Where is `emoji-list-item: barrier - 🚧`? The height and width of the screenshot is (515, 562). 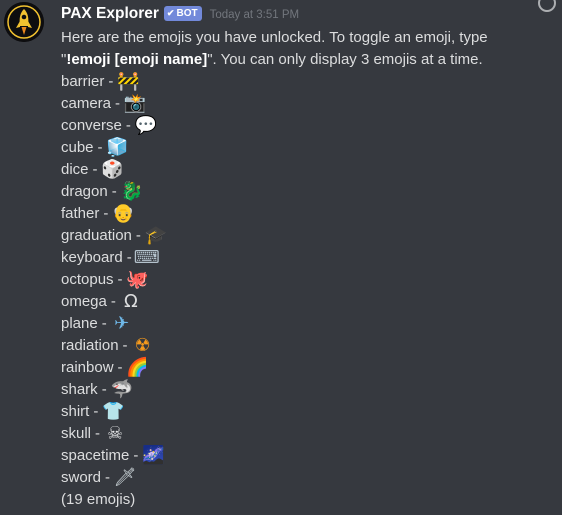
emoji-list-item: barrier - 🚧 is located at coordinates (301, 82).